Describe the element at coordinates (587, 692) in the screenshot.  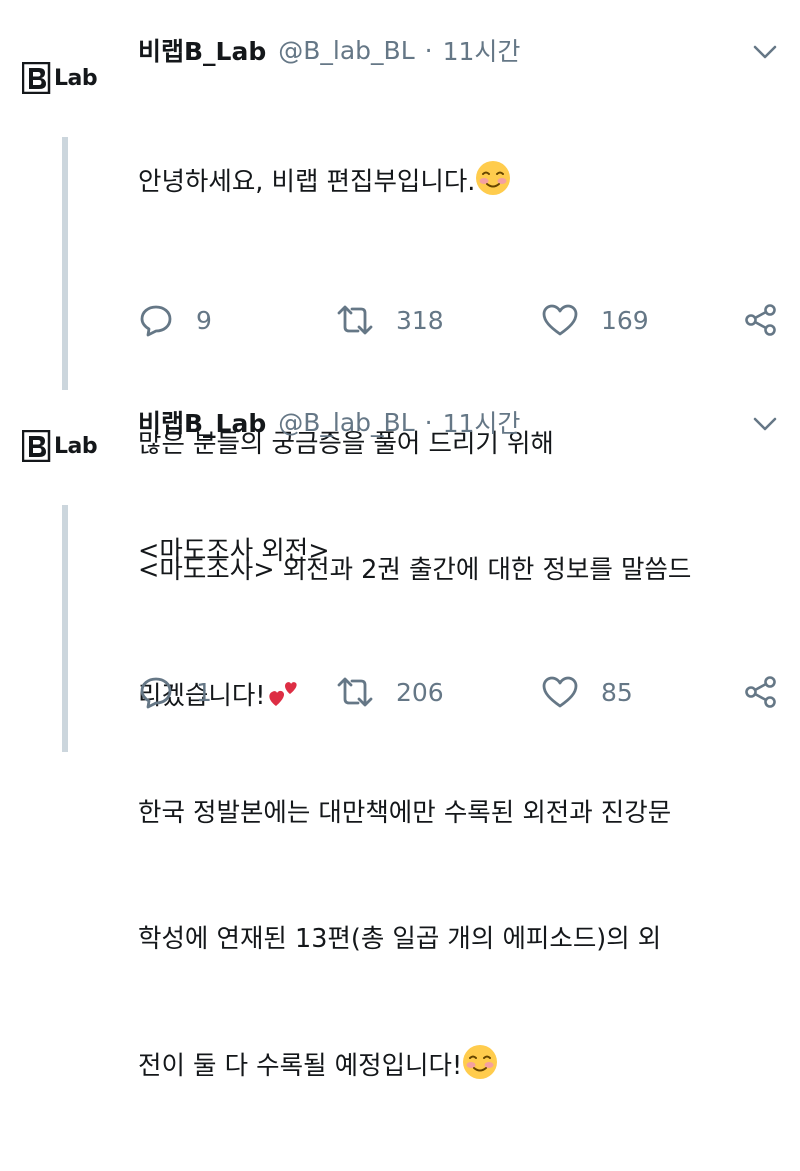
I see `like-button: 85` at that location.